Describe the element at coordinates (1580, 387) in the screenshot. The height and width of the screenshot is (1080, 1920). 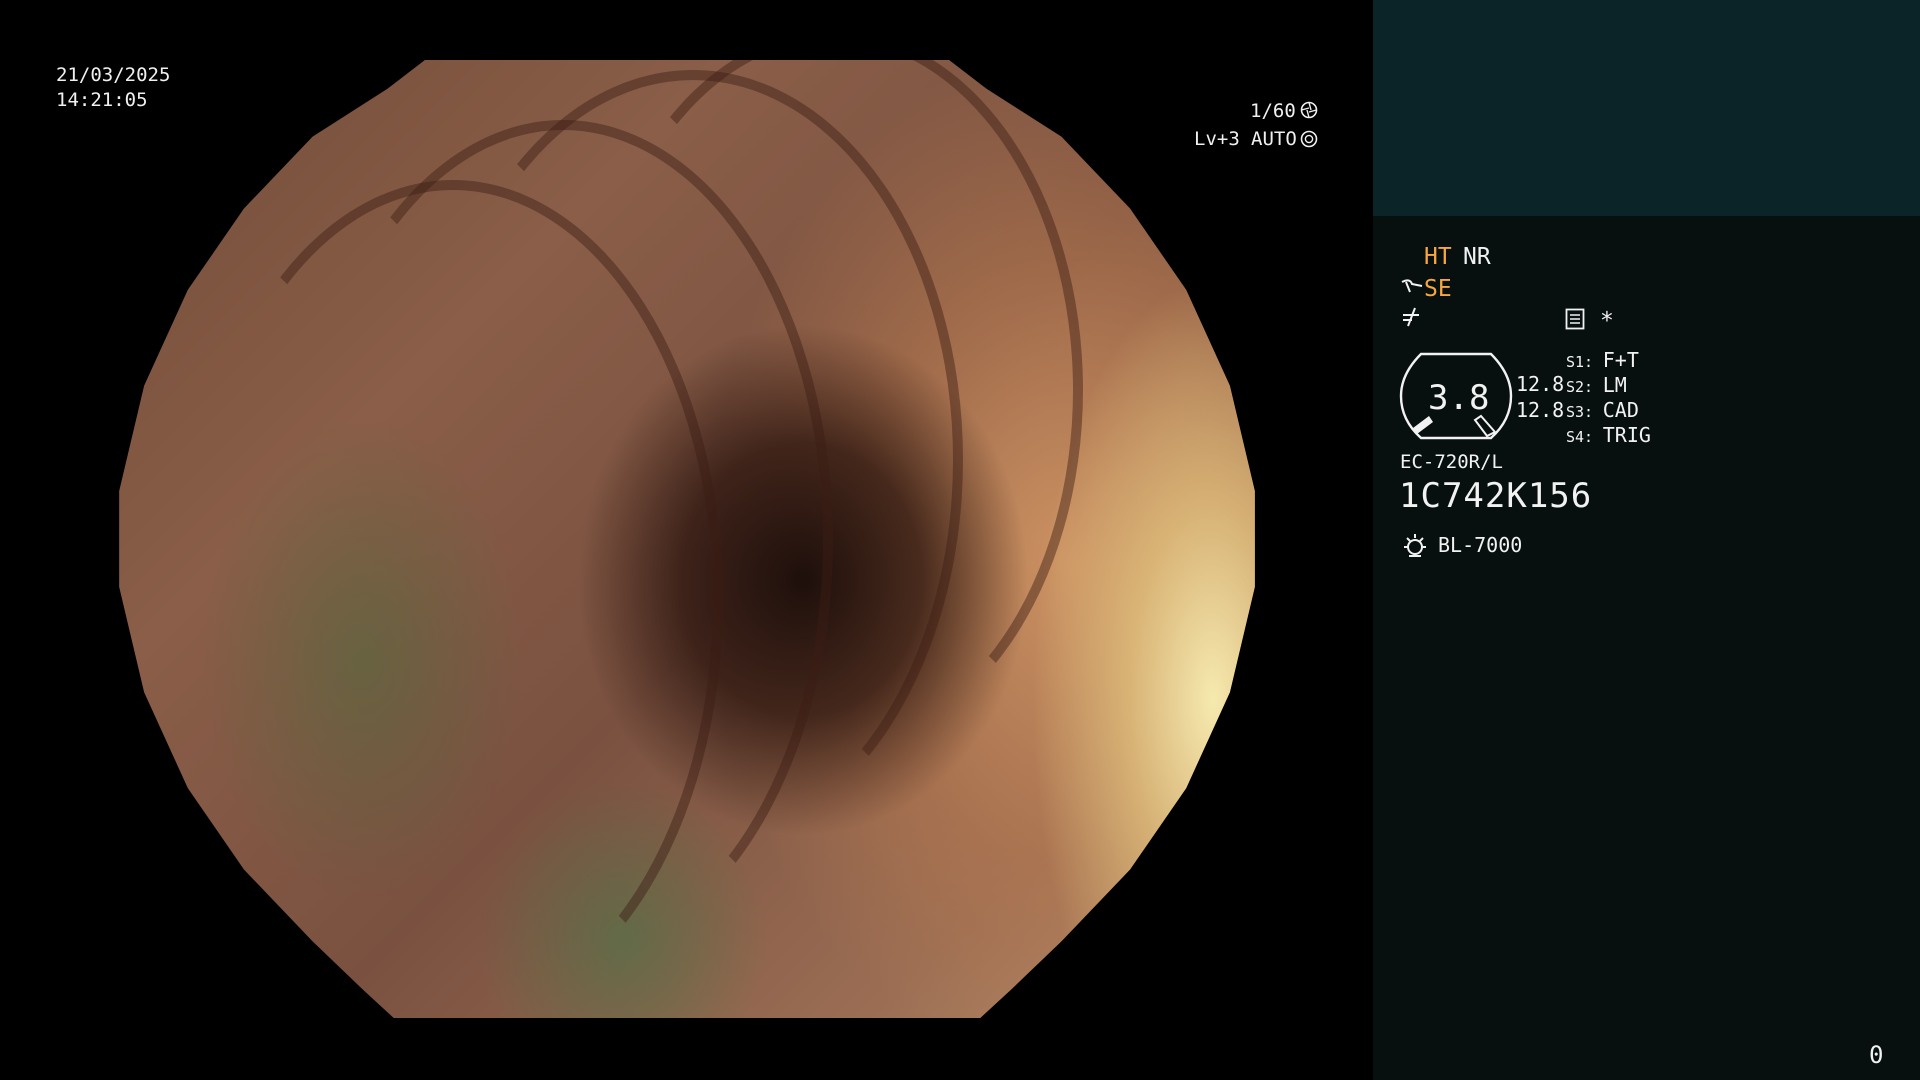
I see `switch-key: S2:` at that location.